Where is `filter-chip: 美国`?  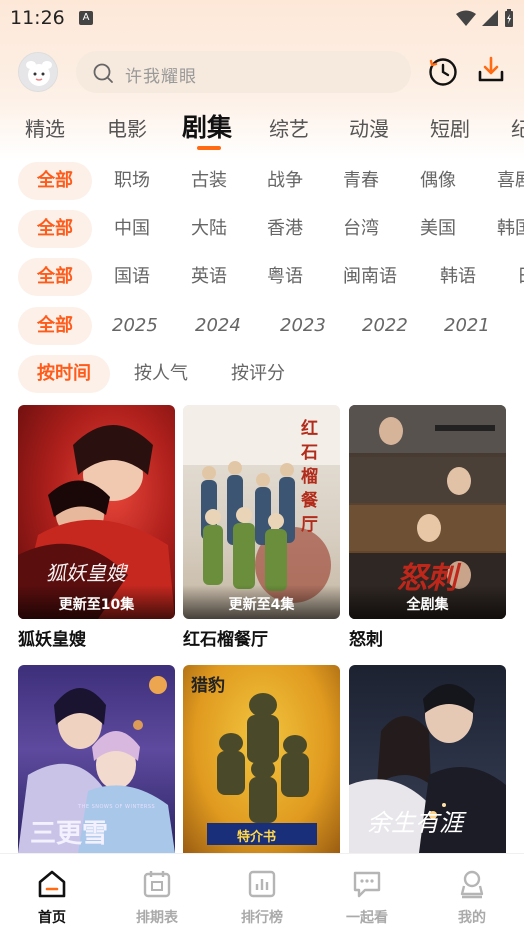 filter-chip: 美国 is located at coordinates (438, 229).